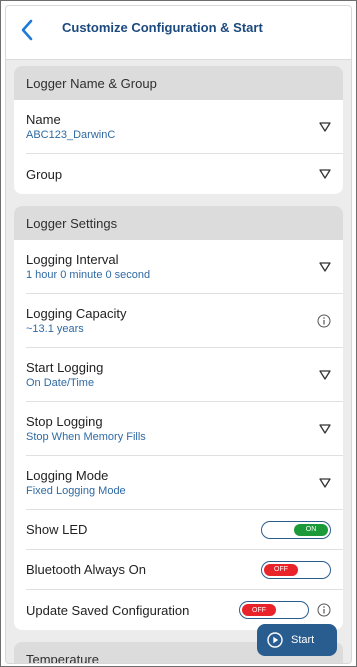  What do you see at coordinates (178, 223) in the screenshot?
I see `section-header-settings: Logger Settings` at bounding box center [178, 223].